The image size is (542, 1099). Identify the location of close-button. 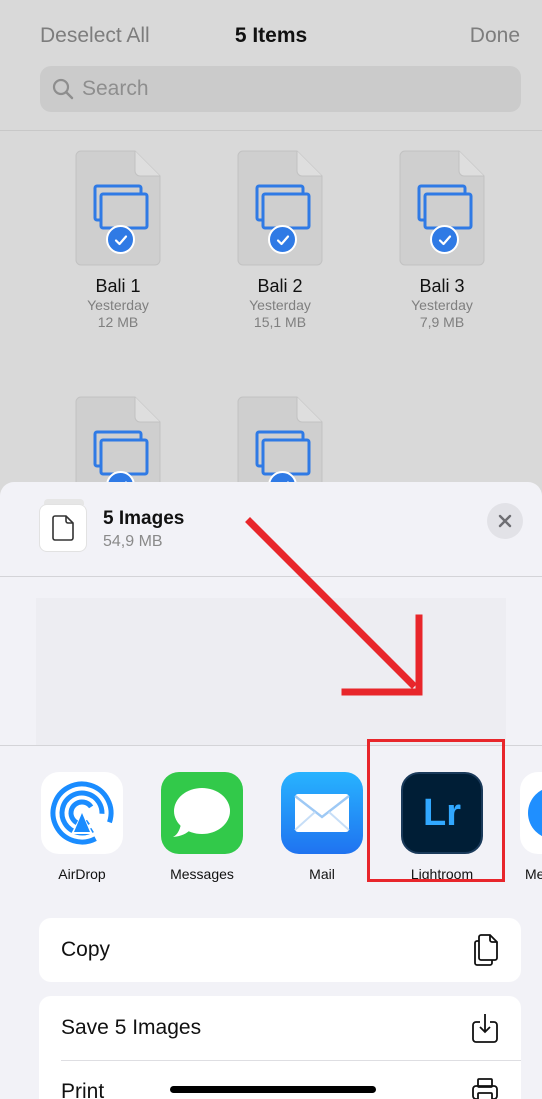
(505, 521).